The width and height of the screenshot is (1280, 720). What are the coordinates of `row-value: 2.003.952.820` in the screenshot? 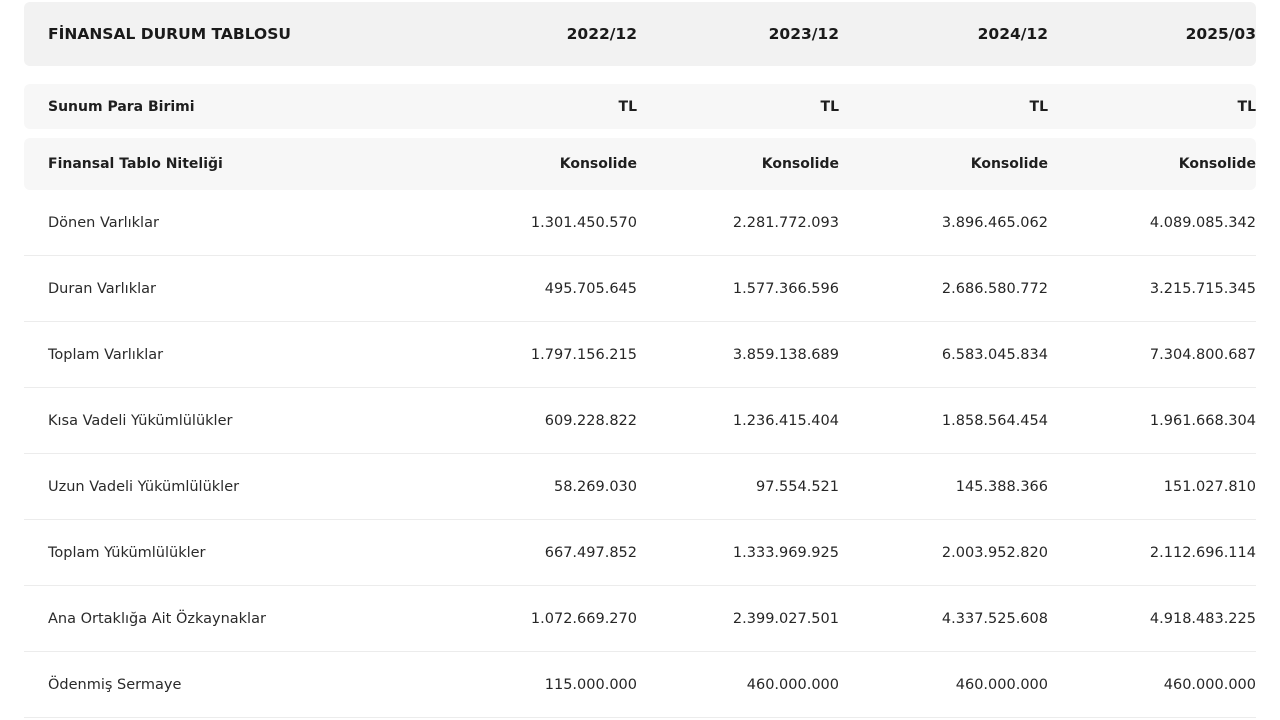 It's located at (994, 552).